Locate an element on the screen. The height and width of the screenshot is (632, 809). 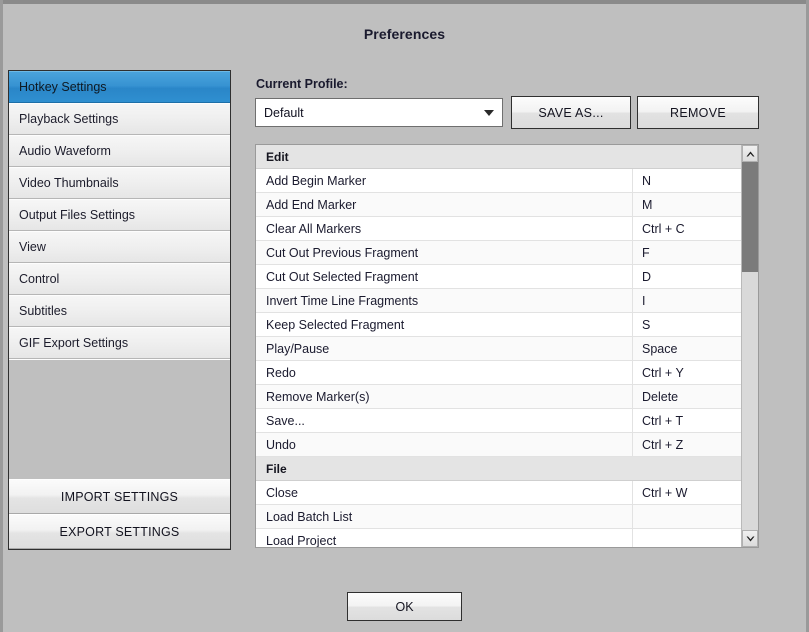
hotkey-action-cell: Add Begin Marker is located at coordinates (444, 180).